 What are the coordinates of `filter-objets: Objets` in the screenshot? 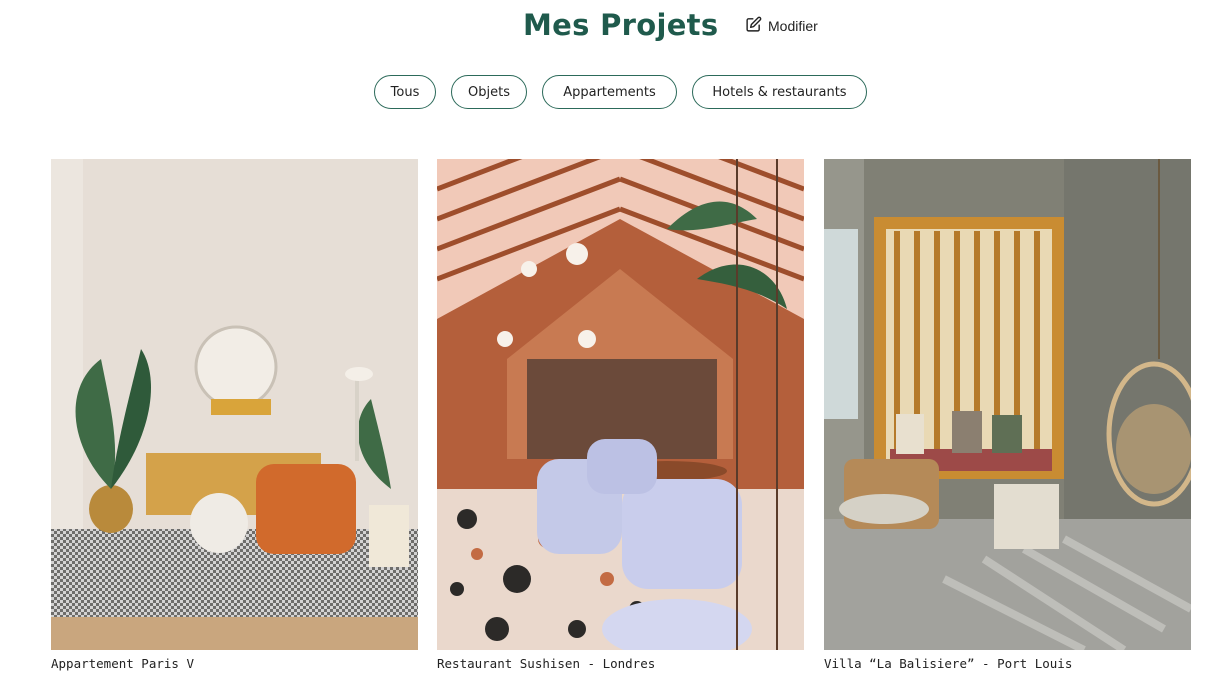 It's located at (489, 92).